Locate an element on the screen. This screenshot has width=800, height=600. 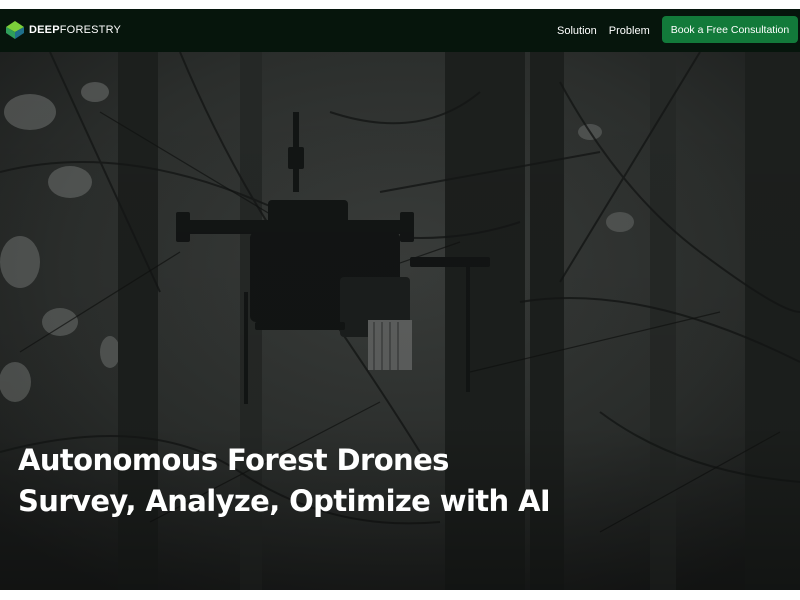
nav-links: Solution Problem is located at coordinates (609, 30).